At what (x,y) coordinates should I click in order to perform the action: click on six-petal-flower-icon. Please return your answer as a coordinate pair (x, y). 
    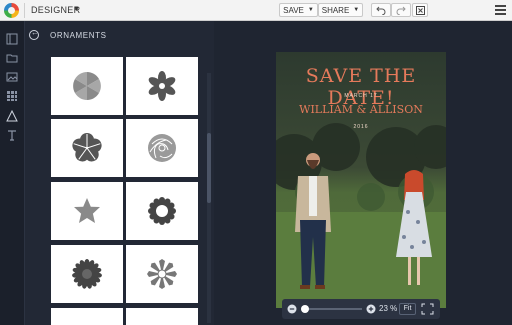
    Looking at the image, I should click on (162, 86).